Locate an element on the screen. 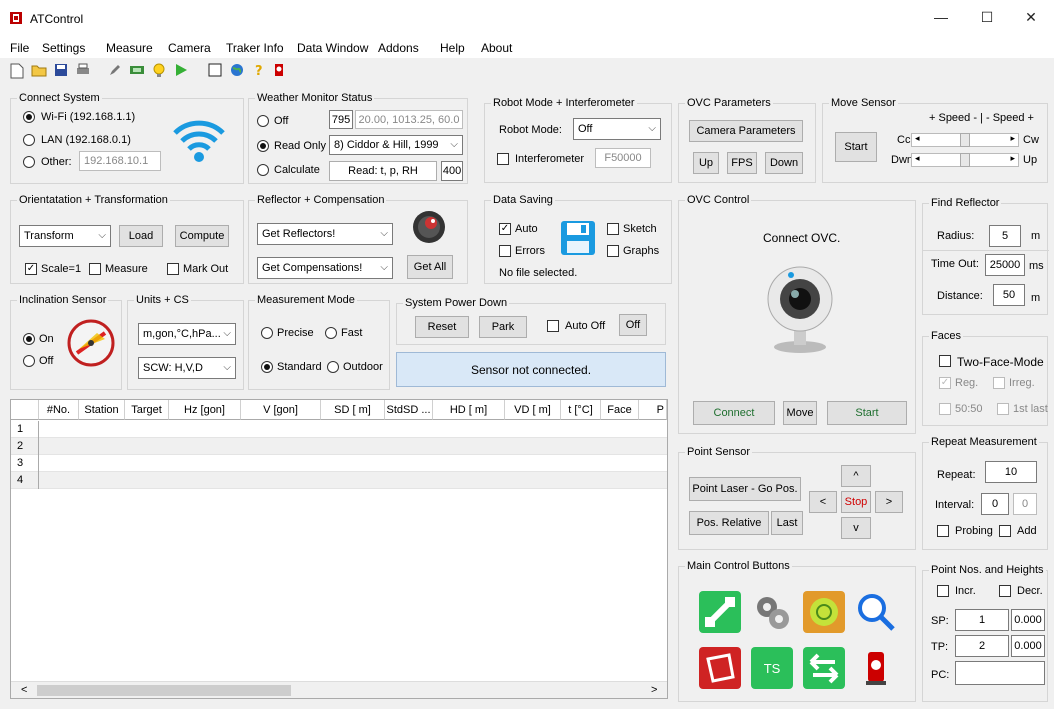 This screenshot has width=1054, height=709. col-header: t [°C] is located at coordinates (581, 410).